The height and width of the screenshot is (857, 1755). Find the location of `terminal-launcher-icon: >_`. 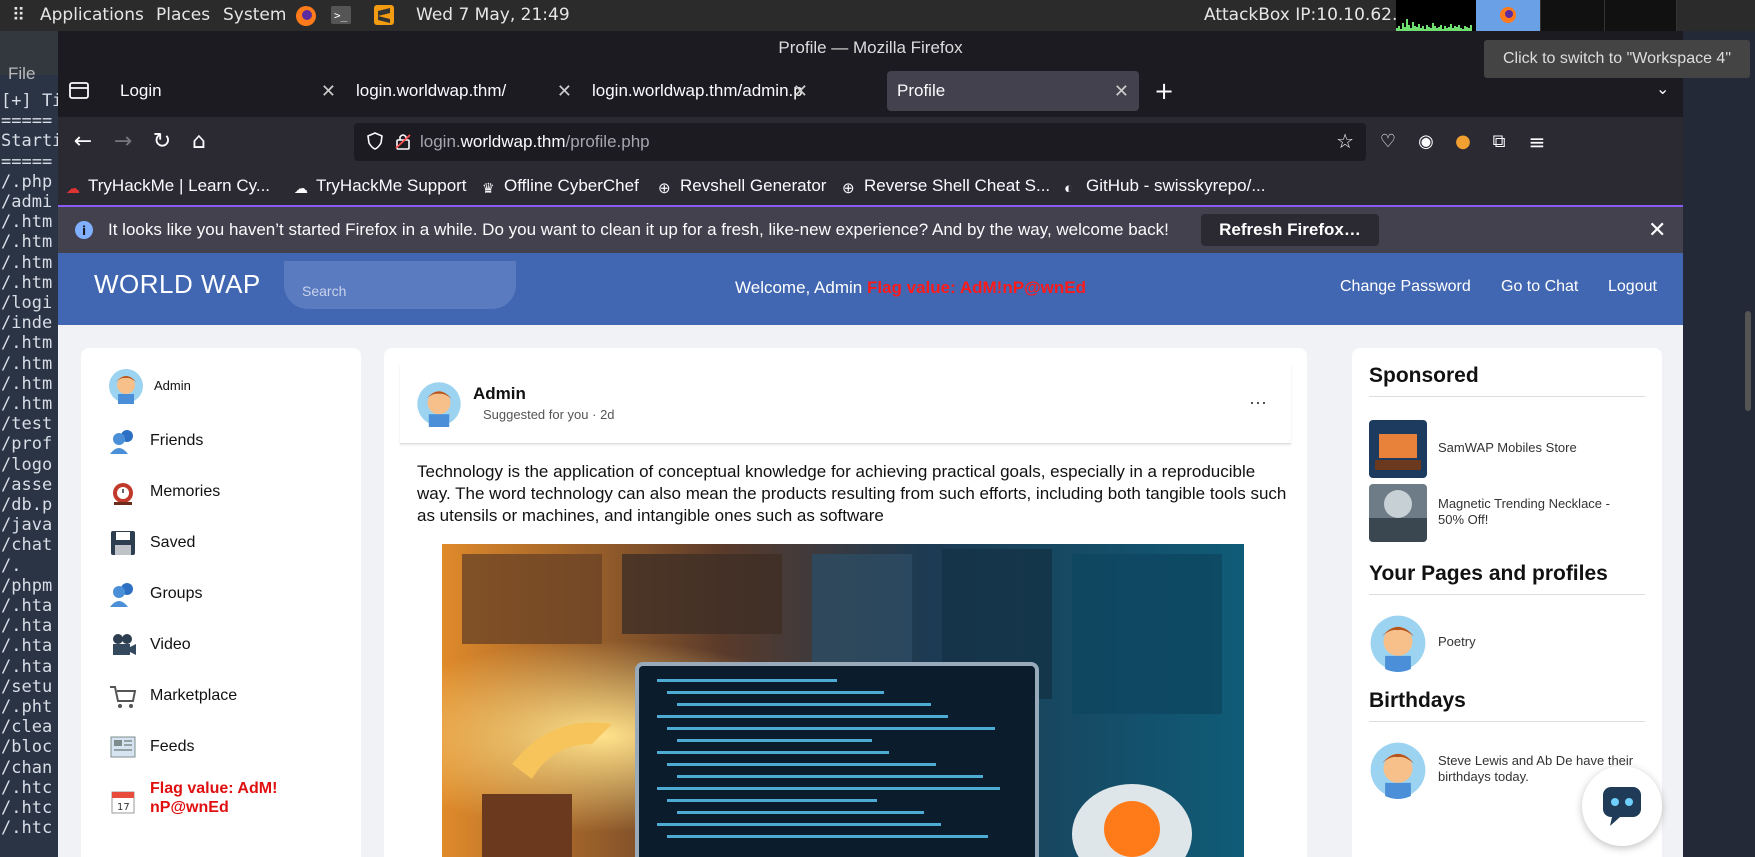

terminal-launcher-icon: >_ is located at coordinates (341, 17).